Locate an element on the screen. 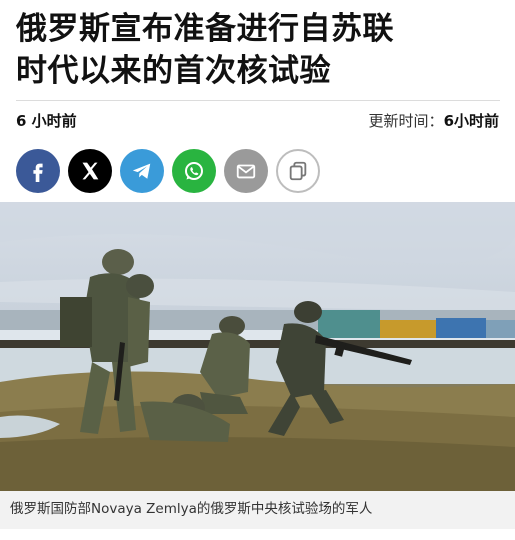 The image size is (515, 540). whatsapp-icon is located at coordinates (194, 171).